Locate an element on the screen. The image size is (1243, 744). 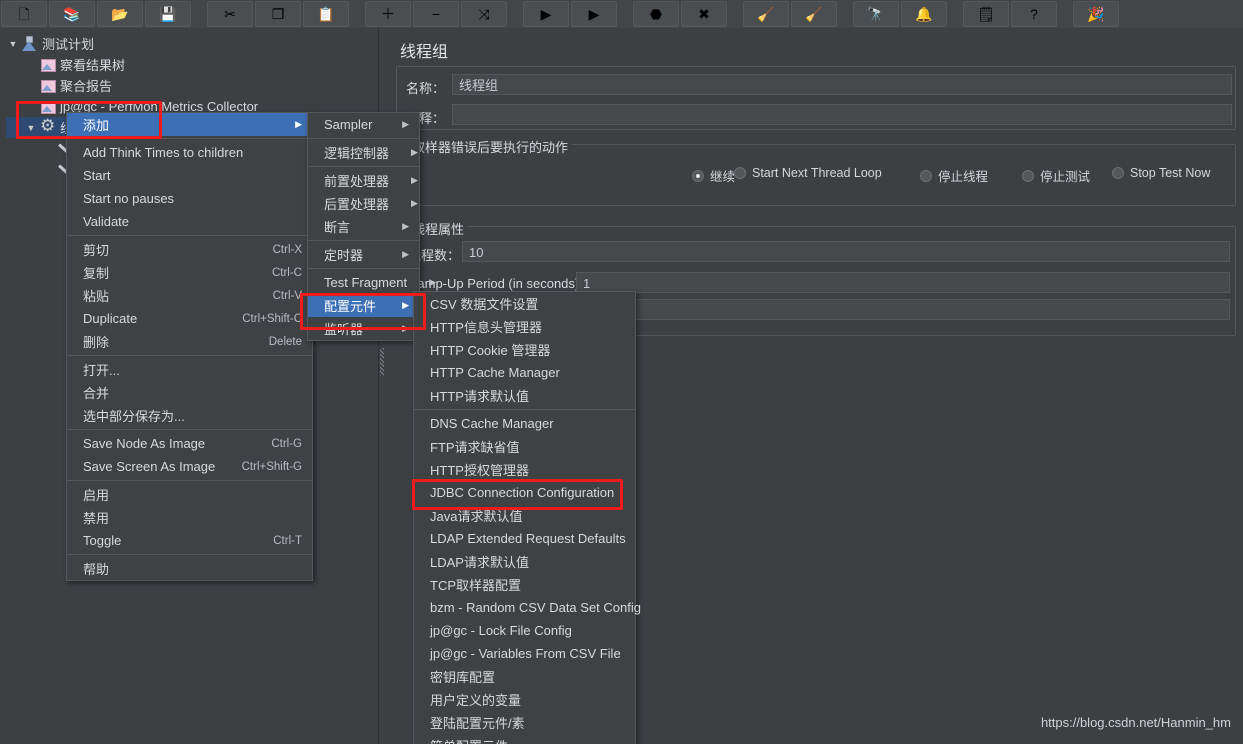
comment-input is located at coordinates (842, 114).